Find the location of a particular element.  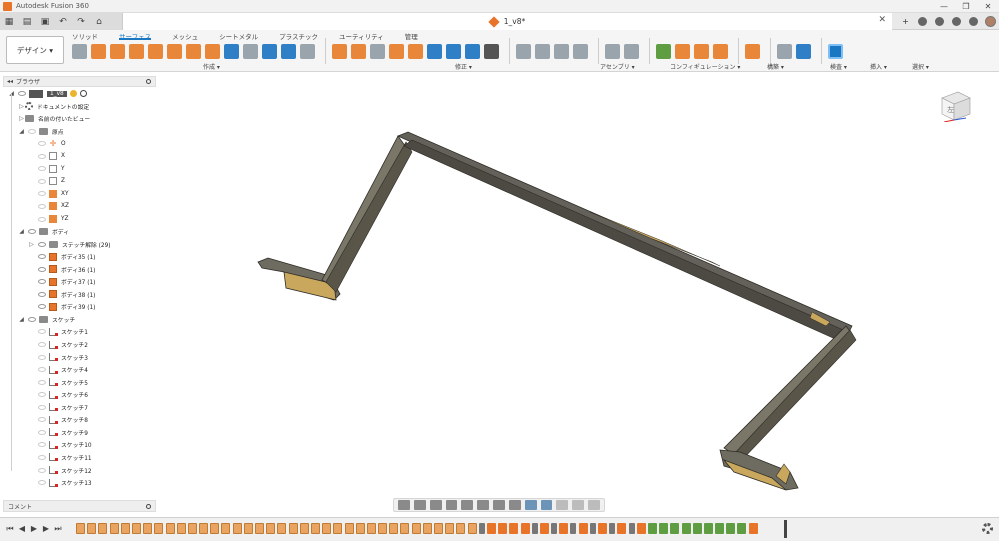

browser-tree-item: Z is located at coordinates (46, 181).